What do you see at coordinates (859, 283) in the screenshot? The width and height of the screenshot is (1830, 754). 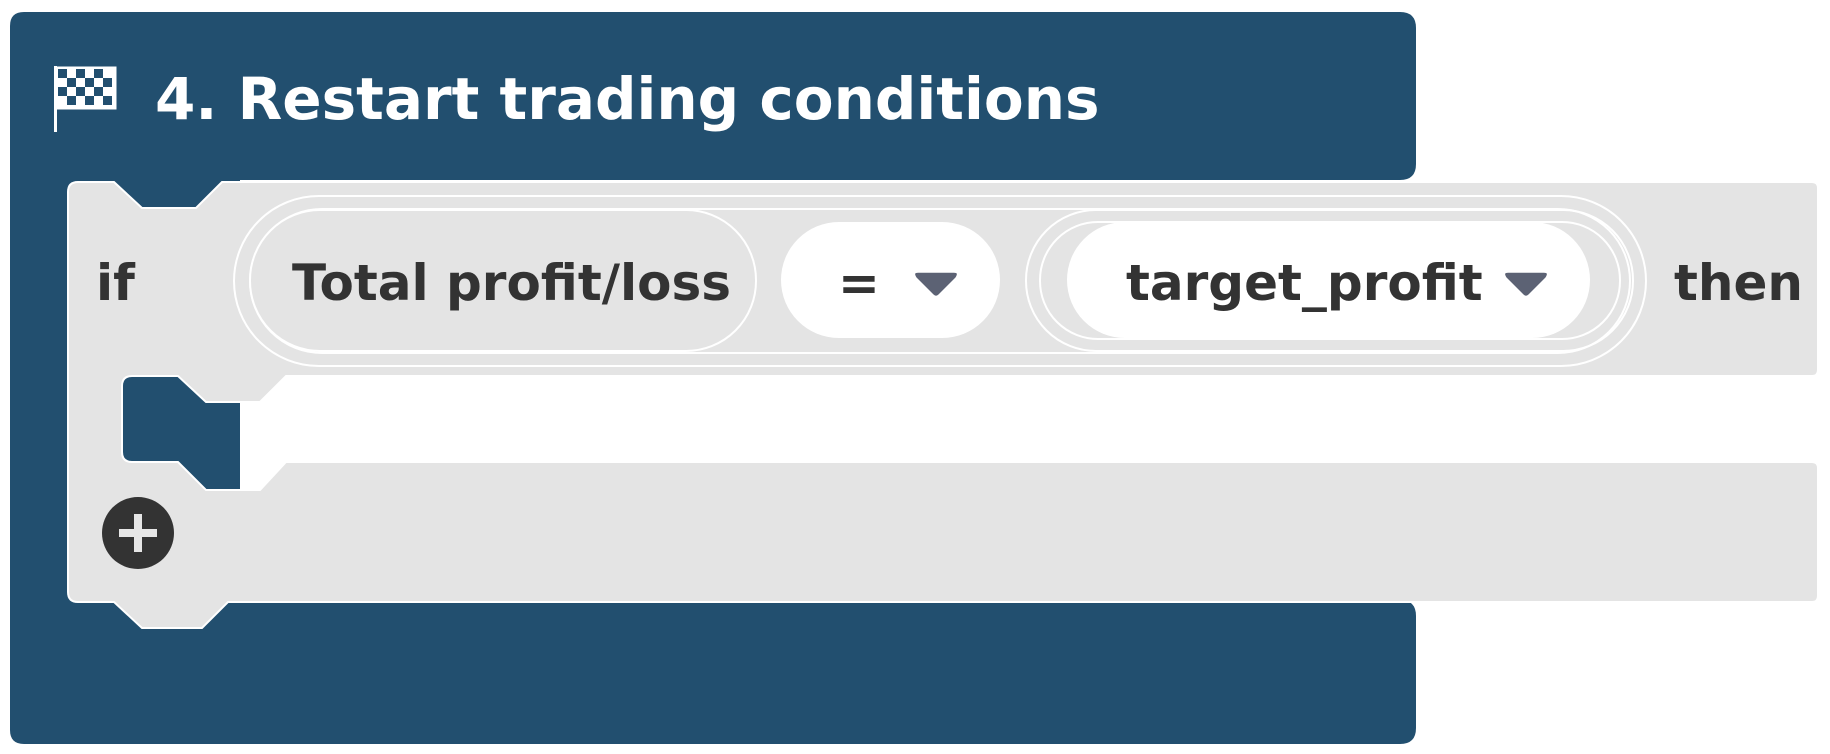 I see `operator-label: =` at bounding box center [859, 283].